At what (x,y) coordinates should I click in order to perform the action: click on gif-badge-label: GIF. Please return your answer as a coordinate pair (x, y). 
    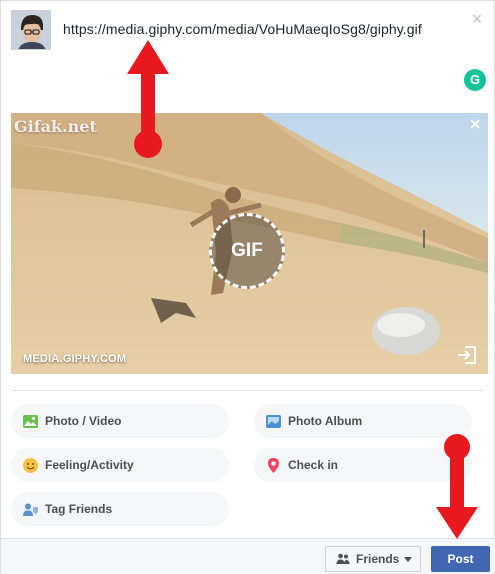
    Looking at the image, I should click on (247, 250).